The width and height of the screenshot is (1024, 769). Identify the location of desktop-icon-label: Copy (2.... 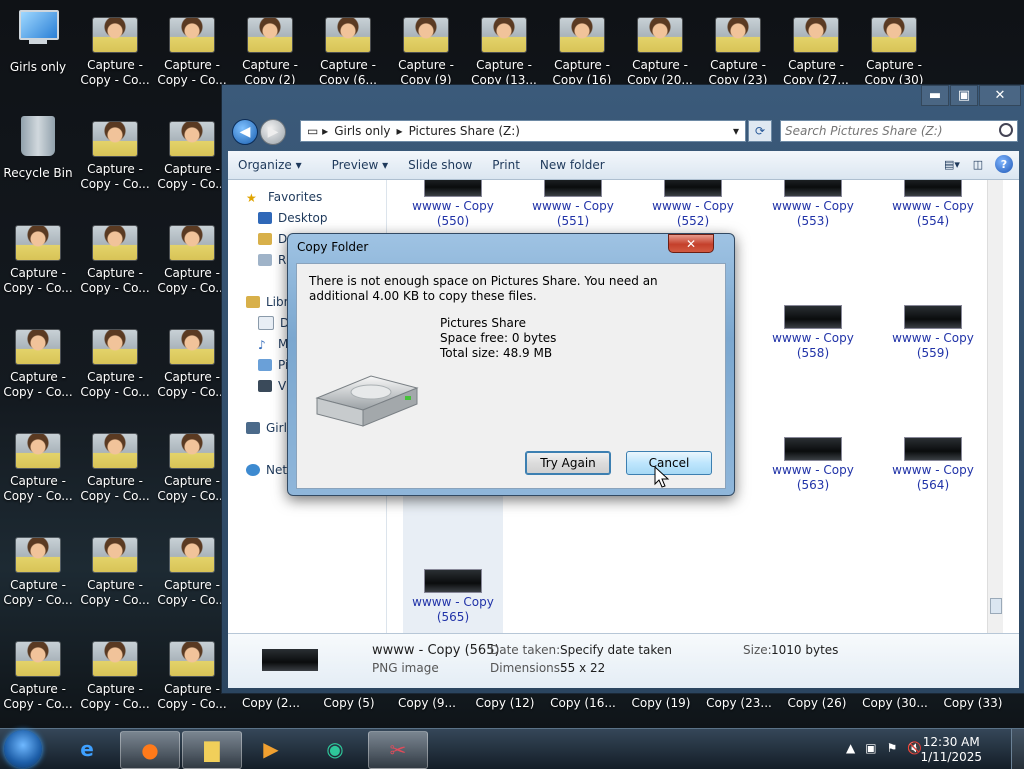
(270, 703).